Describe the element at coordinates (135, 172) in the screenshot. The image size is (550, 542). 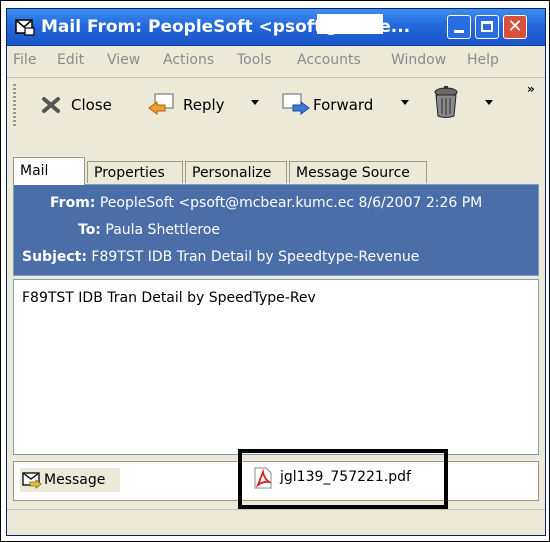
I see `tab-properties: Properties` at that location.